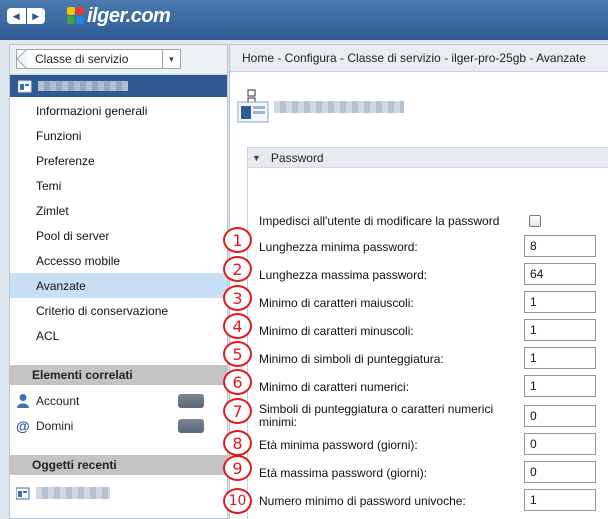  I want to click on selected-cos-header, so click(118, 86).